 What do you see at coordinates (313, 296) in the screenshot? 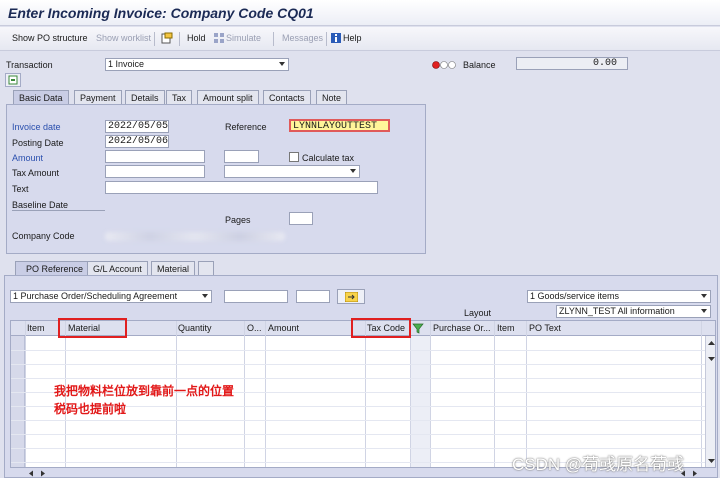
I see `po-item-field` at bounding box center [313, 296].